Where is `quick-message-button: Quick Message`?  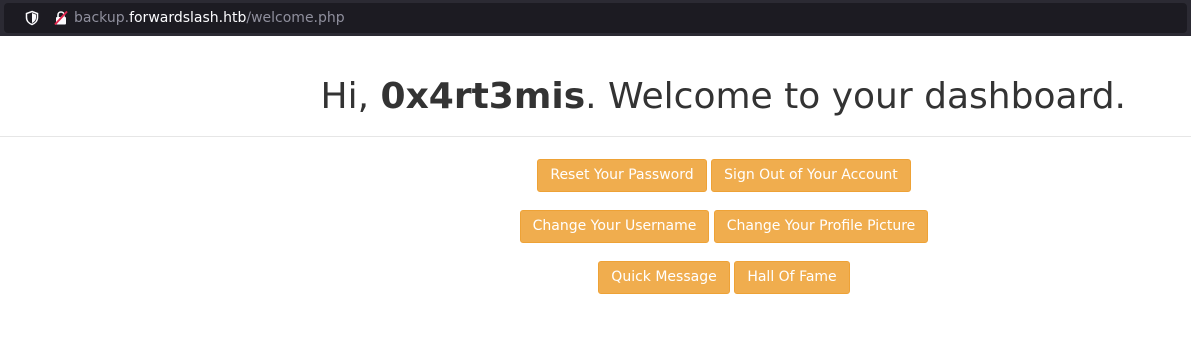 quick-message-button: Quick Message is located at coordinates (664, 277).